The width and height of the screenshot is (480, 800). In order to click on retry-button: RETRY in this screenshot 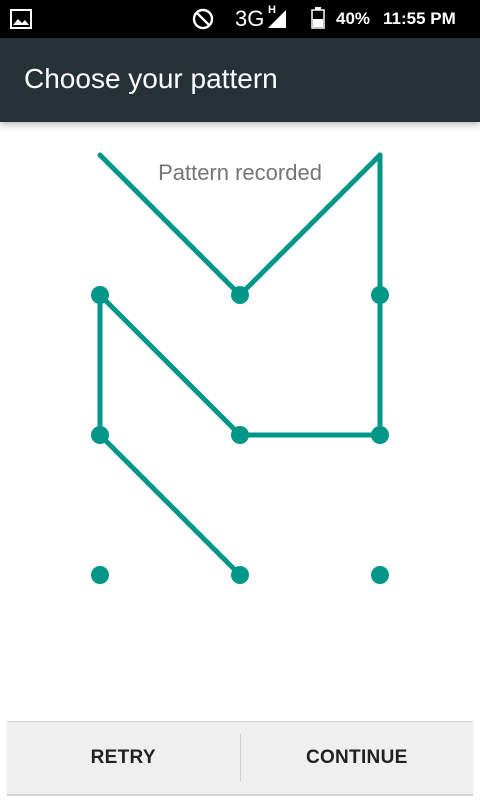, I will do `click(123, 758)`.